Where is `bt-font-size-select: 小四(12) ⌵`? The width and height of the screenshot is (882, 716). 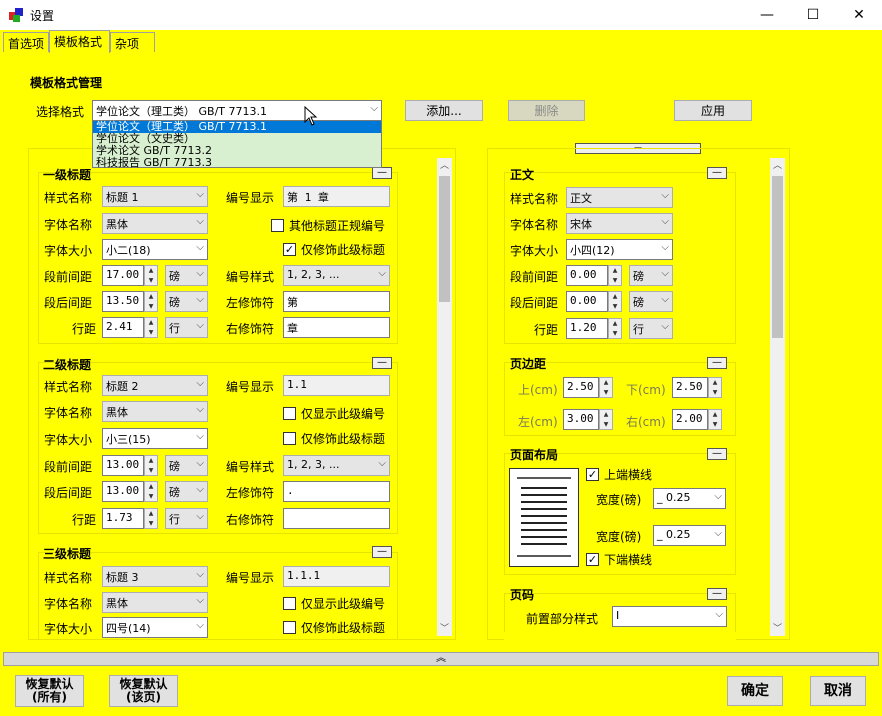
bt-font-size-select: 小四(12) ⌵ is located at coordinates (619, 249).